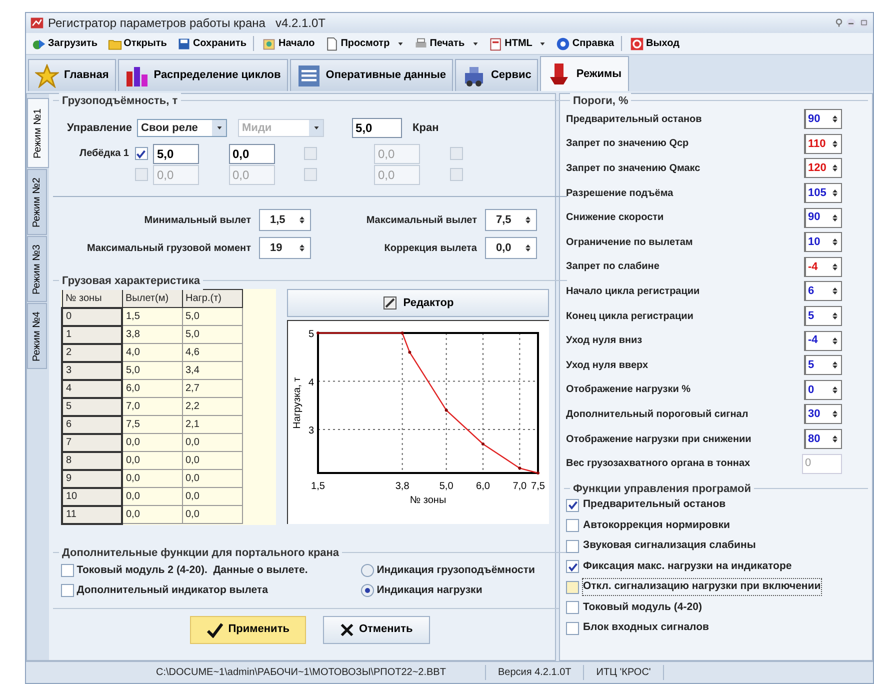  Describe the element at coordinates (658, 464) in the screenshot. I see `field-label: Вес грузозахватного органа в тоннах` at that location.